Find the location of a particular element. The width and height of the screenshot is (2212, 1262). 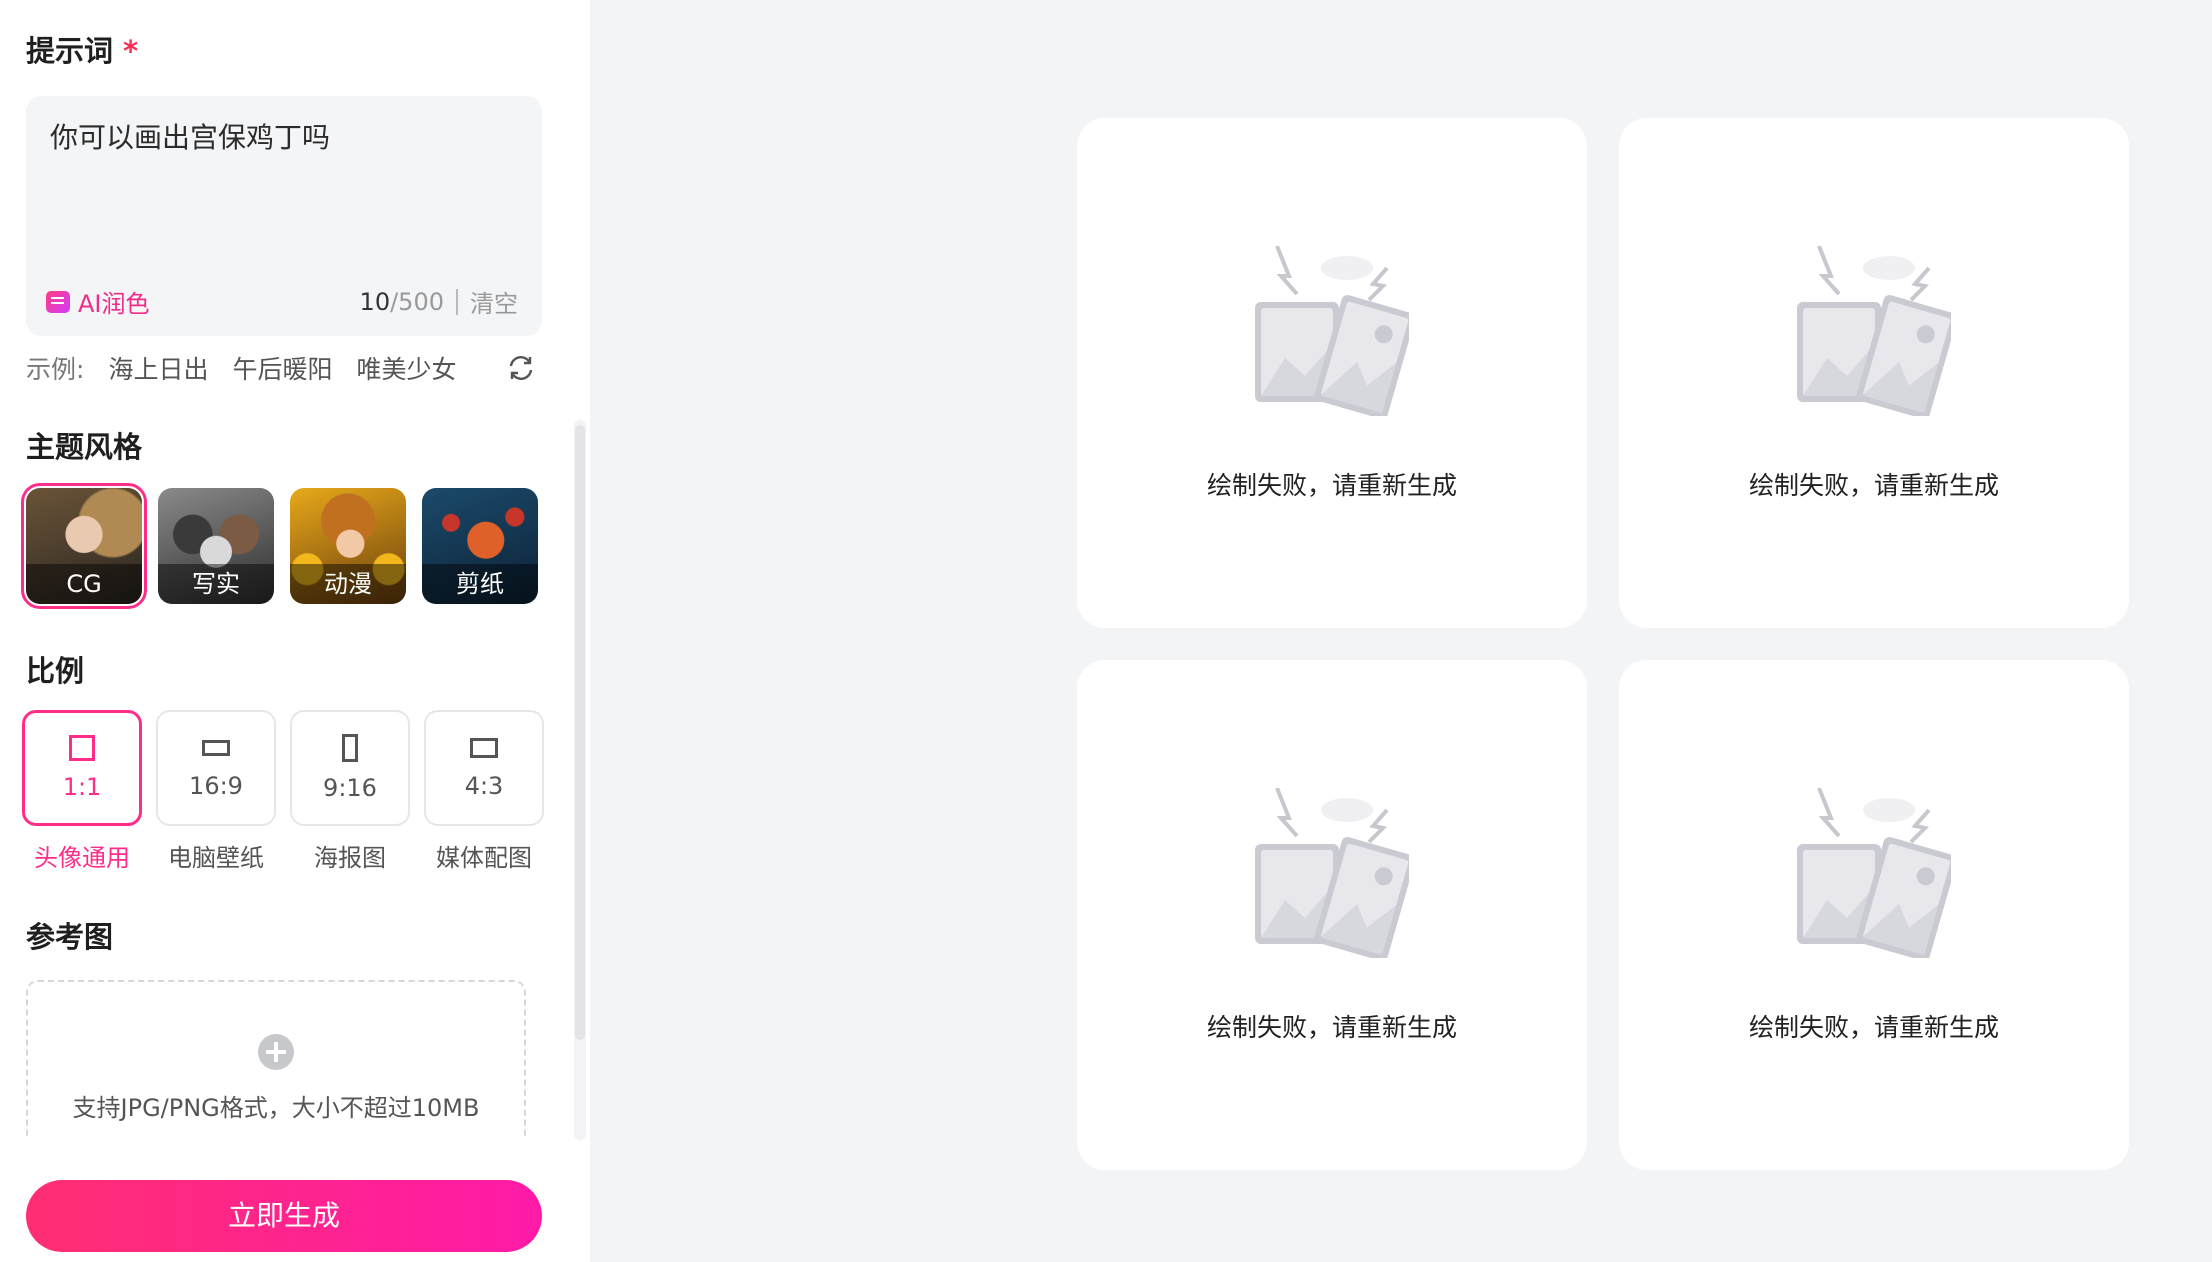

style-card-anime: 动漫 is located at coordinates (348, 546).